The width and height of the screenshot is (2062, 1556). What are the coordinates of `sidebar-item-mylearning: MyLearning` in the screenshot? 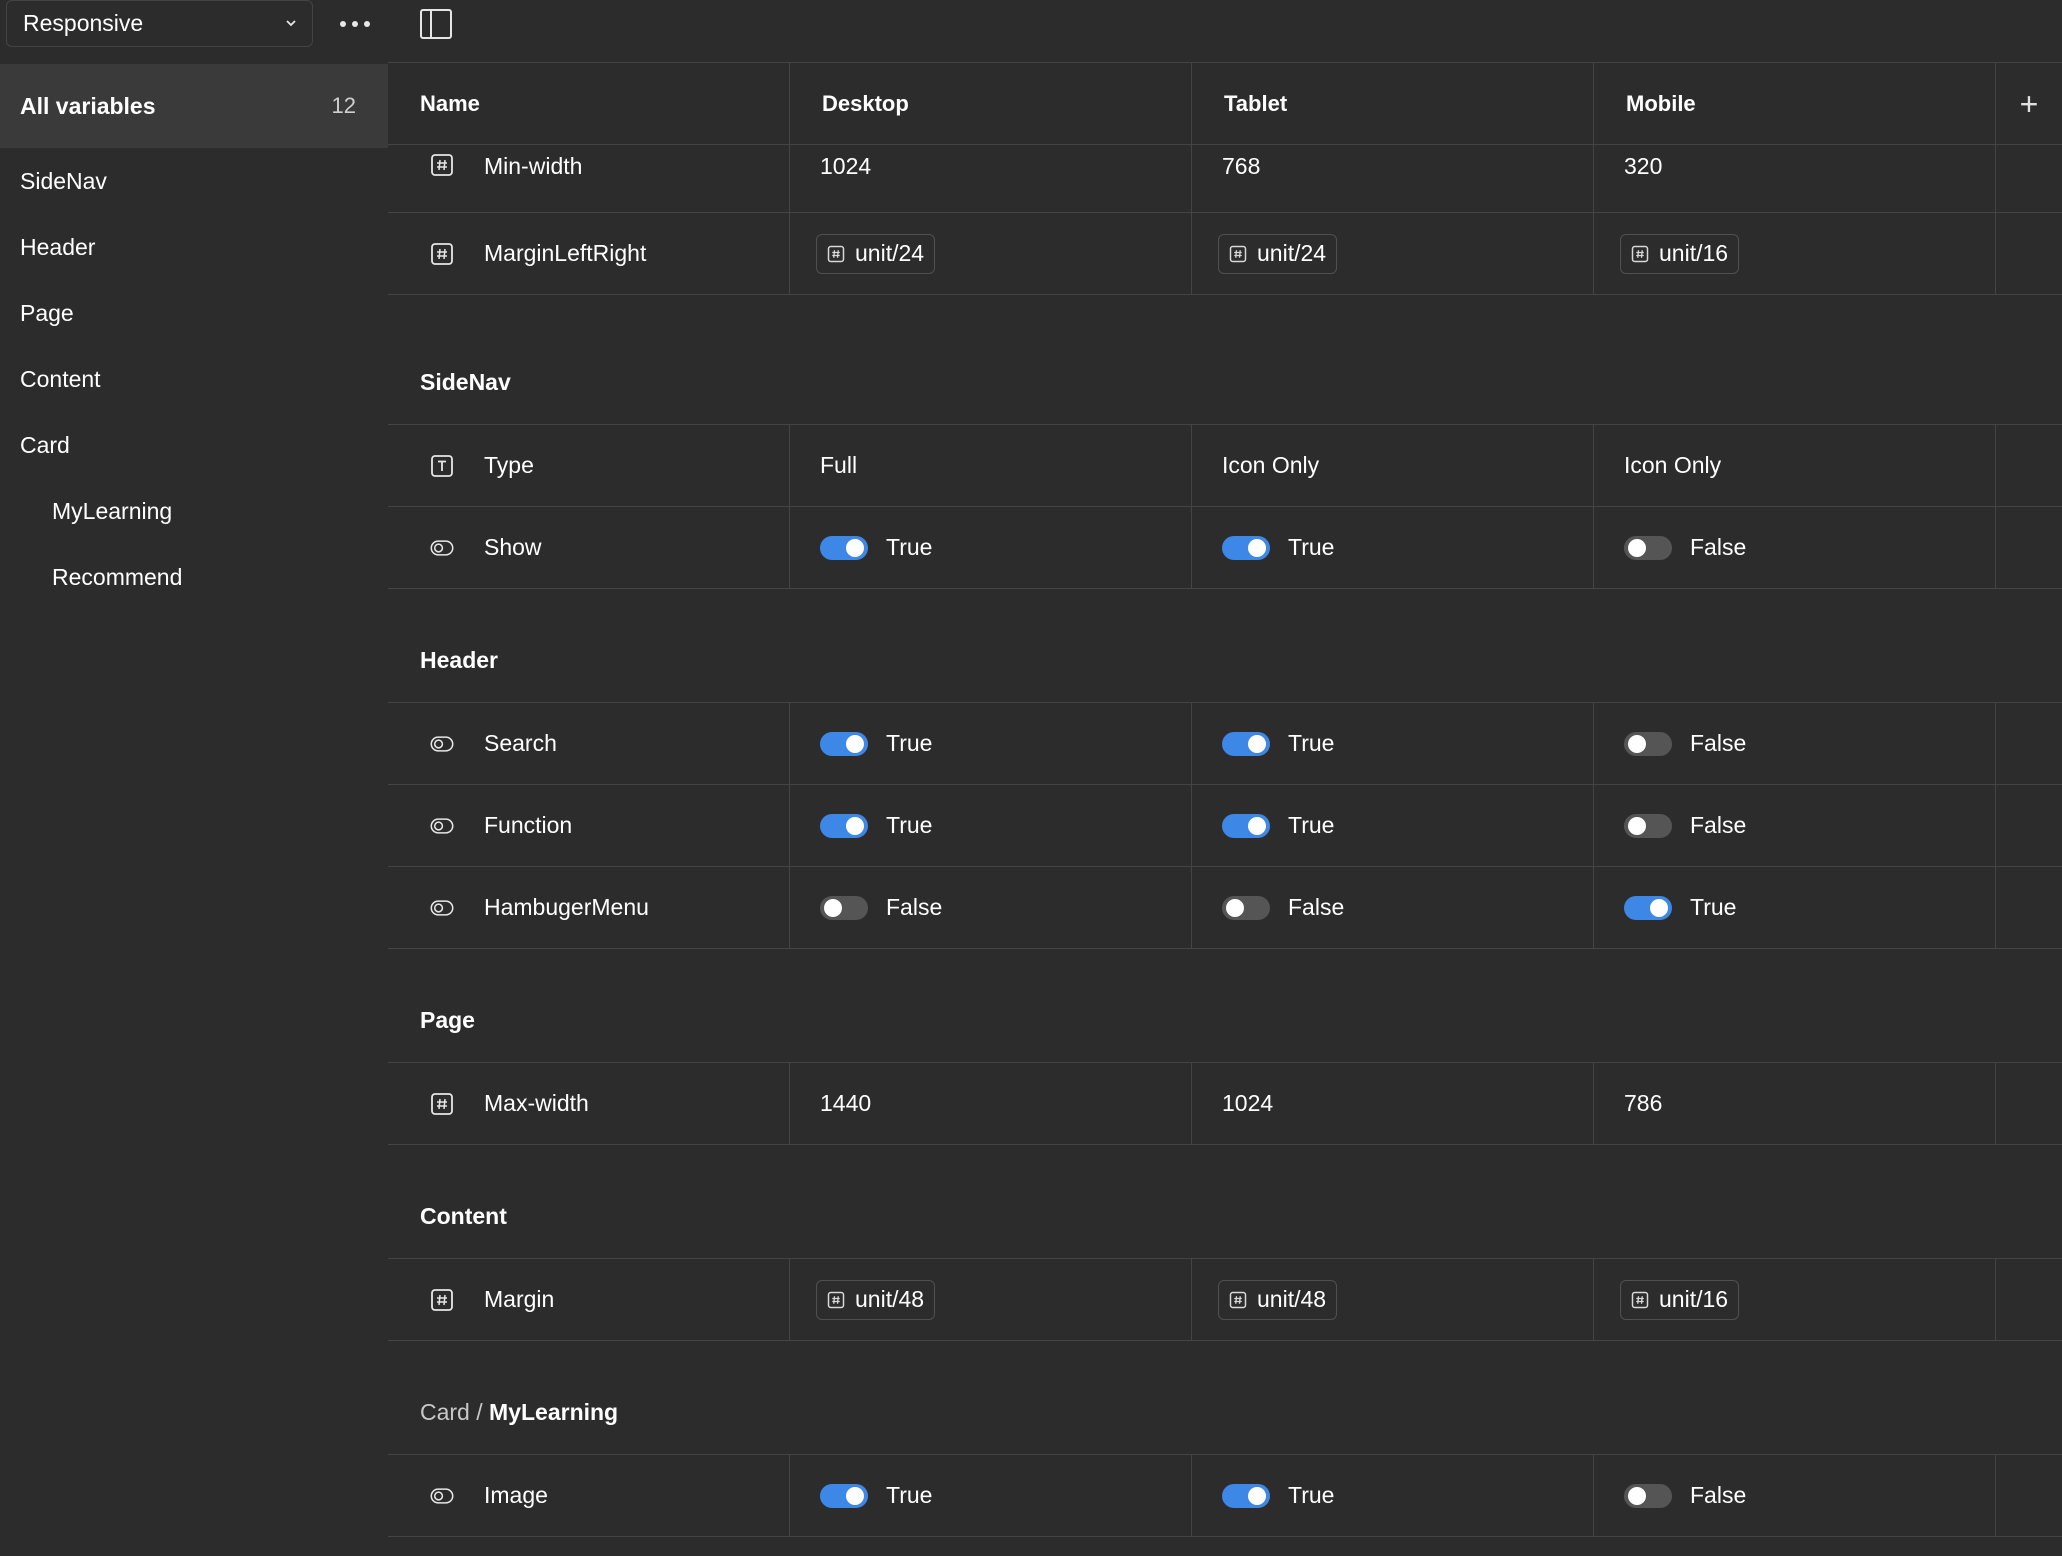 It's located at (194, 511).